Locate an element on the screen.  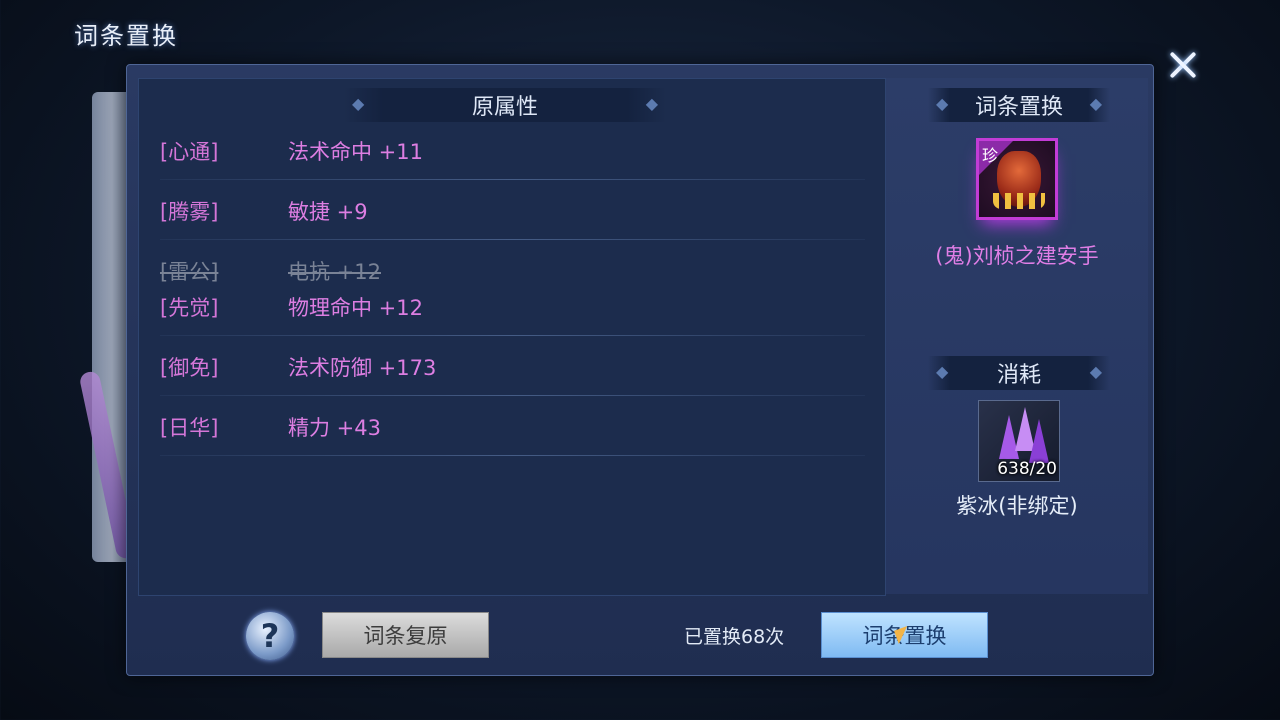
attribute-row: [日华] 精力 +43 is located at coordinates (512, 426).